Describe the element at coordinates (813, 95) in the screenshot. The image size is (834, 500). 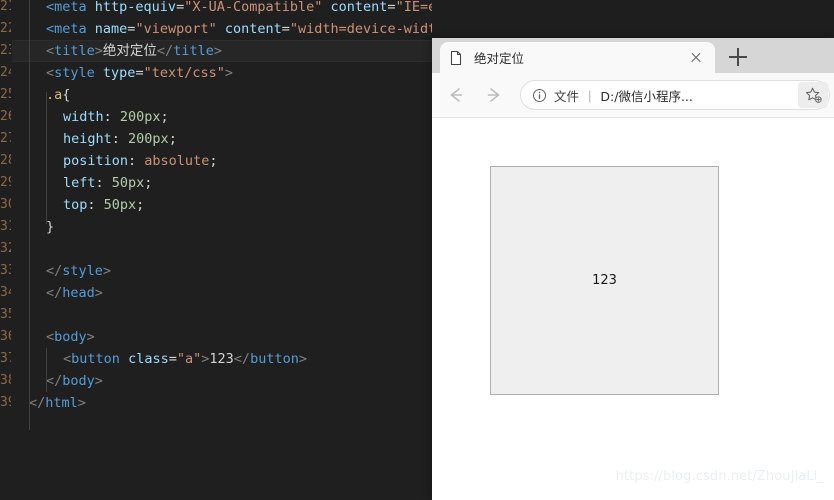
I see `star-add-icon` at that location.